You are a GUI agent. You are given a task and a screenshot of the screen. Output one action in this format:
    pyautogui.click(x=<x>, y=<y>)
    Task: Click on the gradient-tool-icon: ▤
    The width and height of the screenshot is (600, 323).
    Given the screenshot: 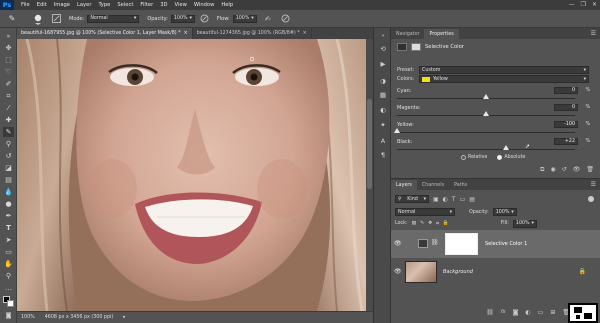 What is the action you would take?
    pyautogui.click(x=8, y=180)
    